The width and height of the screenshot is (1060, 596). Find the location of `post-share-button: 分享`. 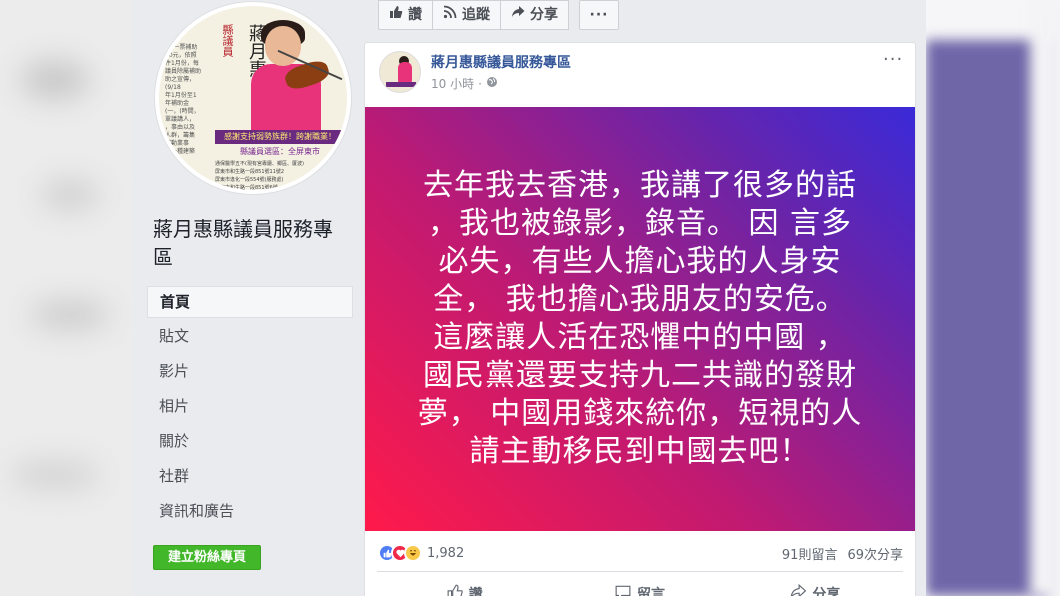

post-share-button: 分享 is located at coordinates (815, 587).